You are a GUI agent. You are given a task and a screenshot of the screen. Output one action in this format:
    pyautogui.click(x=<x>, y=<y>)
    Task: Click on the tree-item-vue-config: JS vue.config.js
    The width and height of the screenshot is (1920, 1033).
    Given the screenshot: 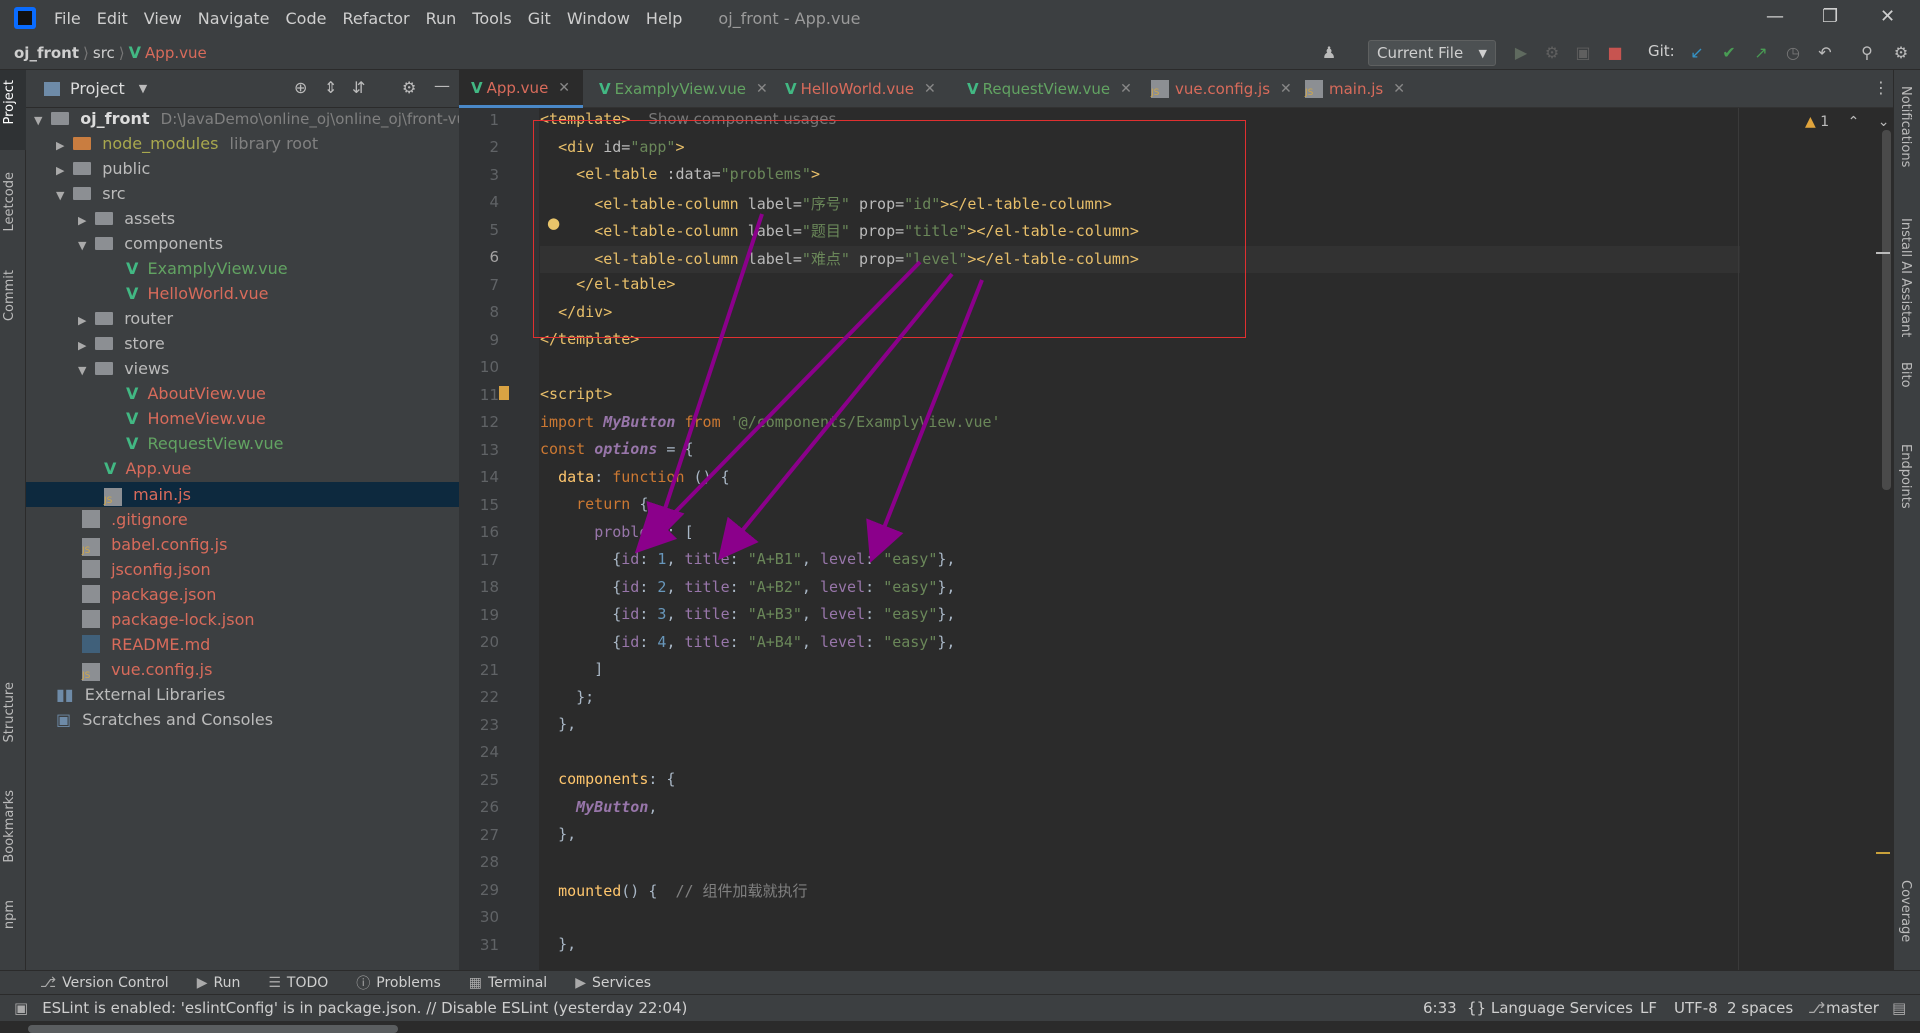 What is the action you would take?
    pyautogui.click(x=147, y=669)
    